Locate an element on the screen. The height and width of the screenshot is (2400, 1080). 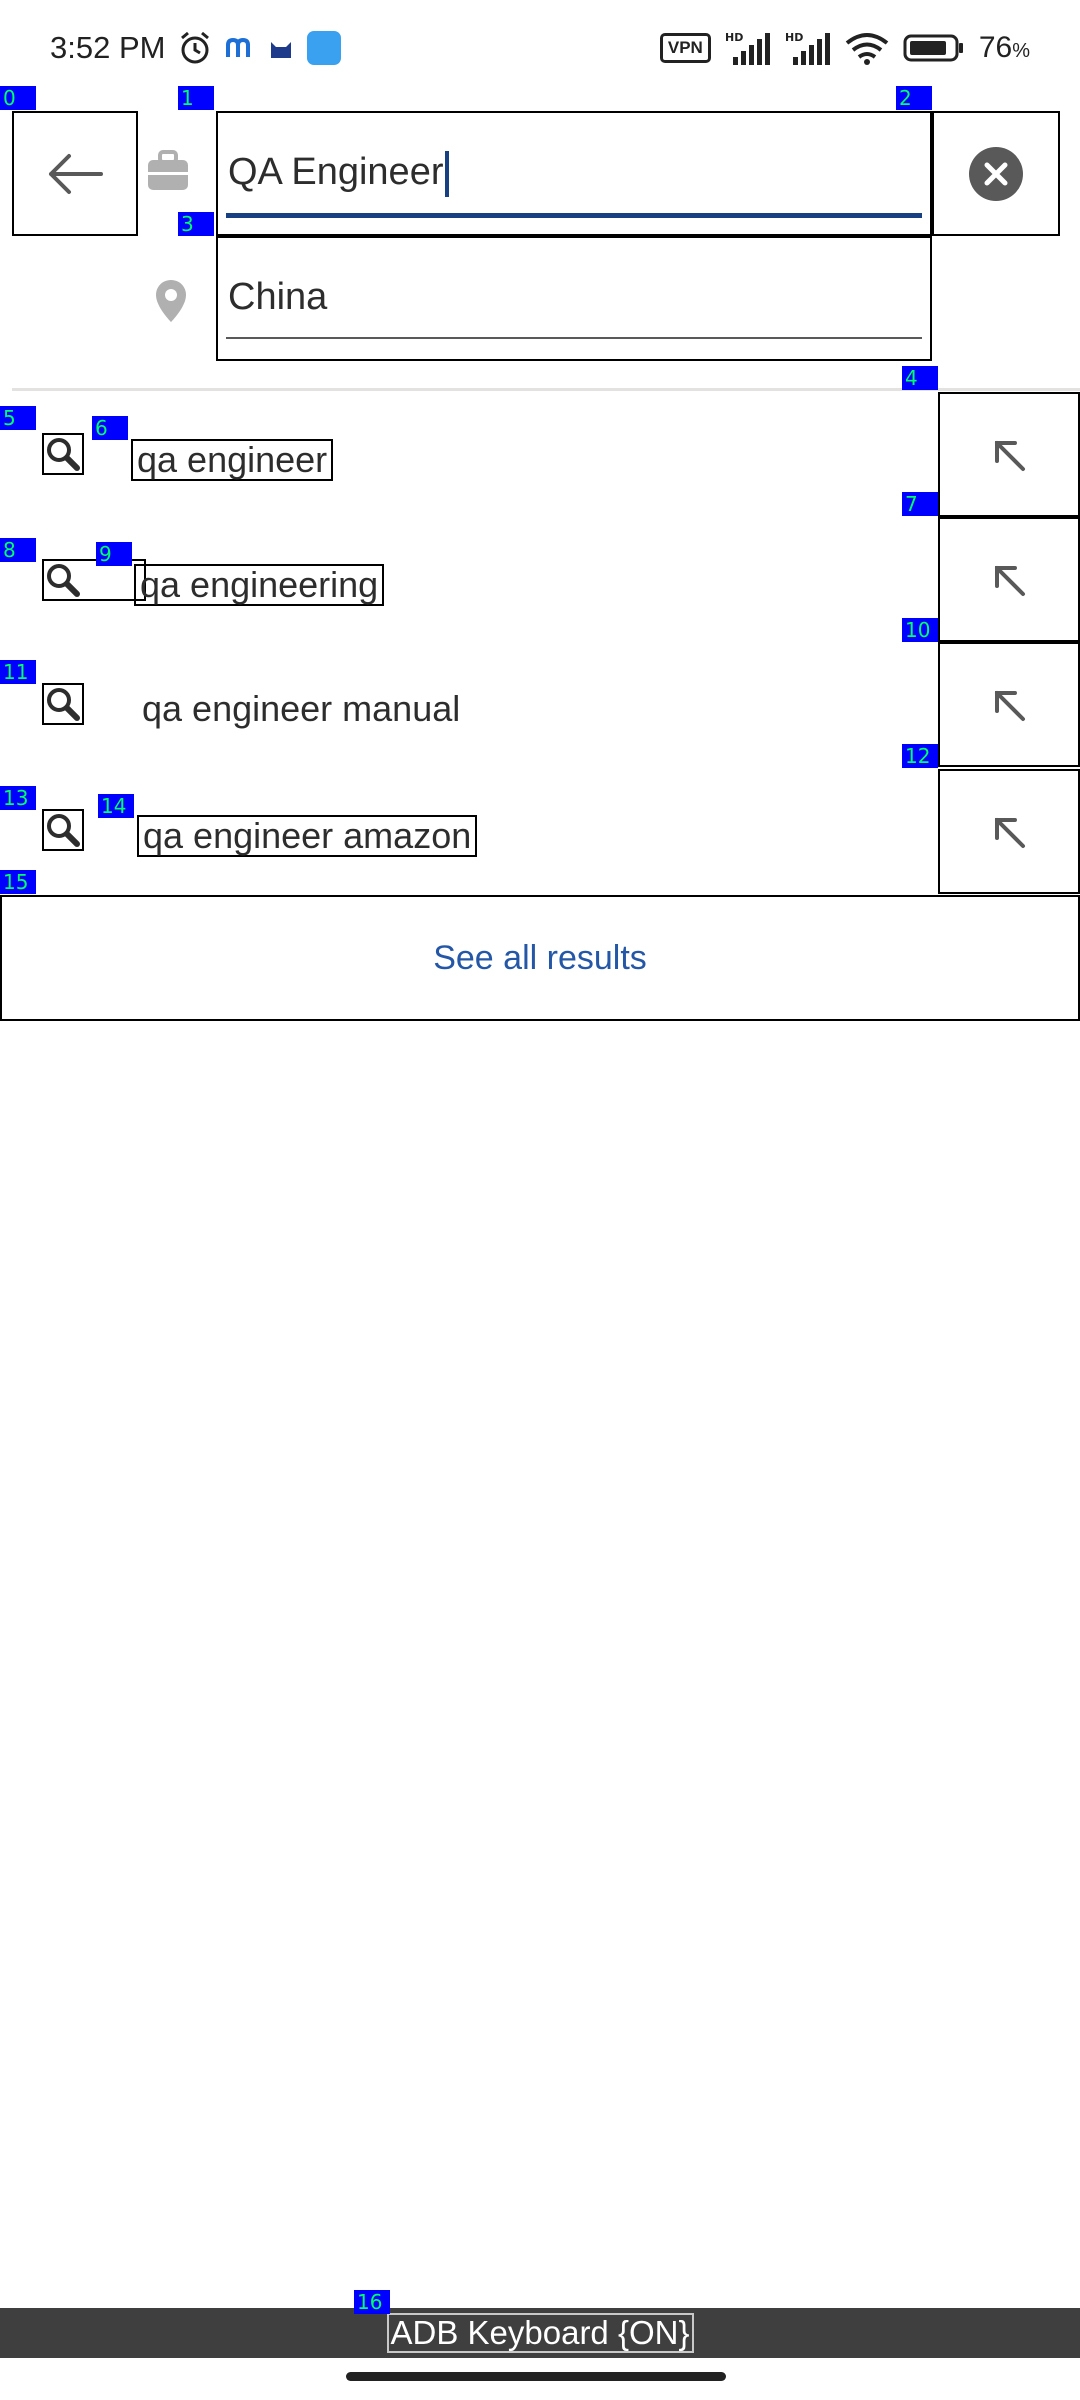
suggestion-row: qa engineer amazon is located at coordinates (540, 831).